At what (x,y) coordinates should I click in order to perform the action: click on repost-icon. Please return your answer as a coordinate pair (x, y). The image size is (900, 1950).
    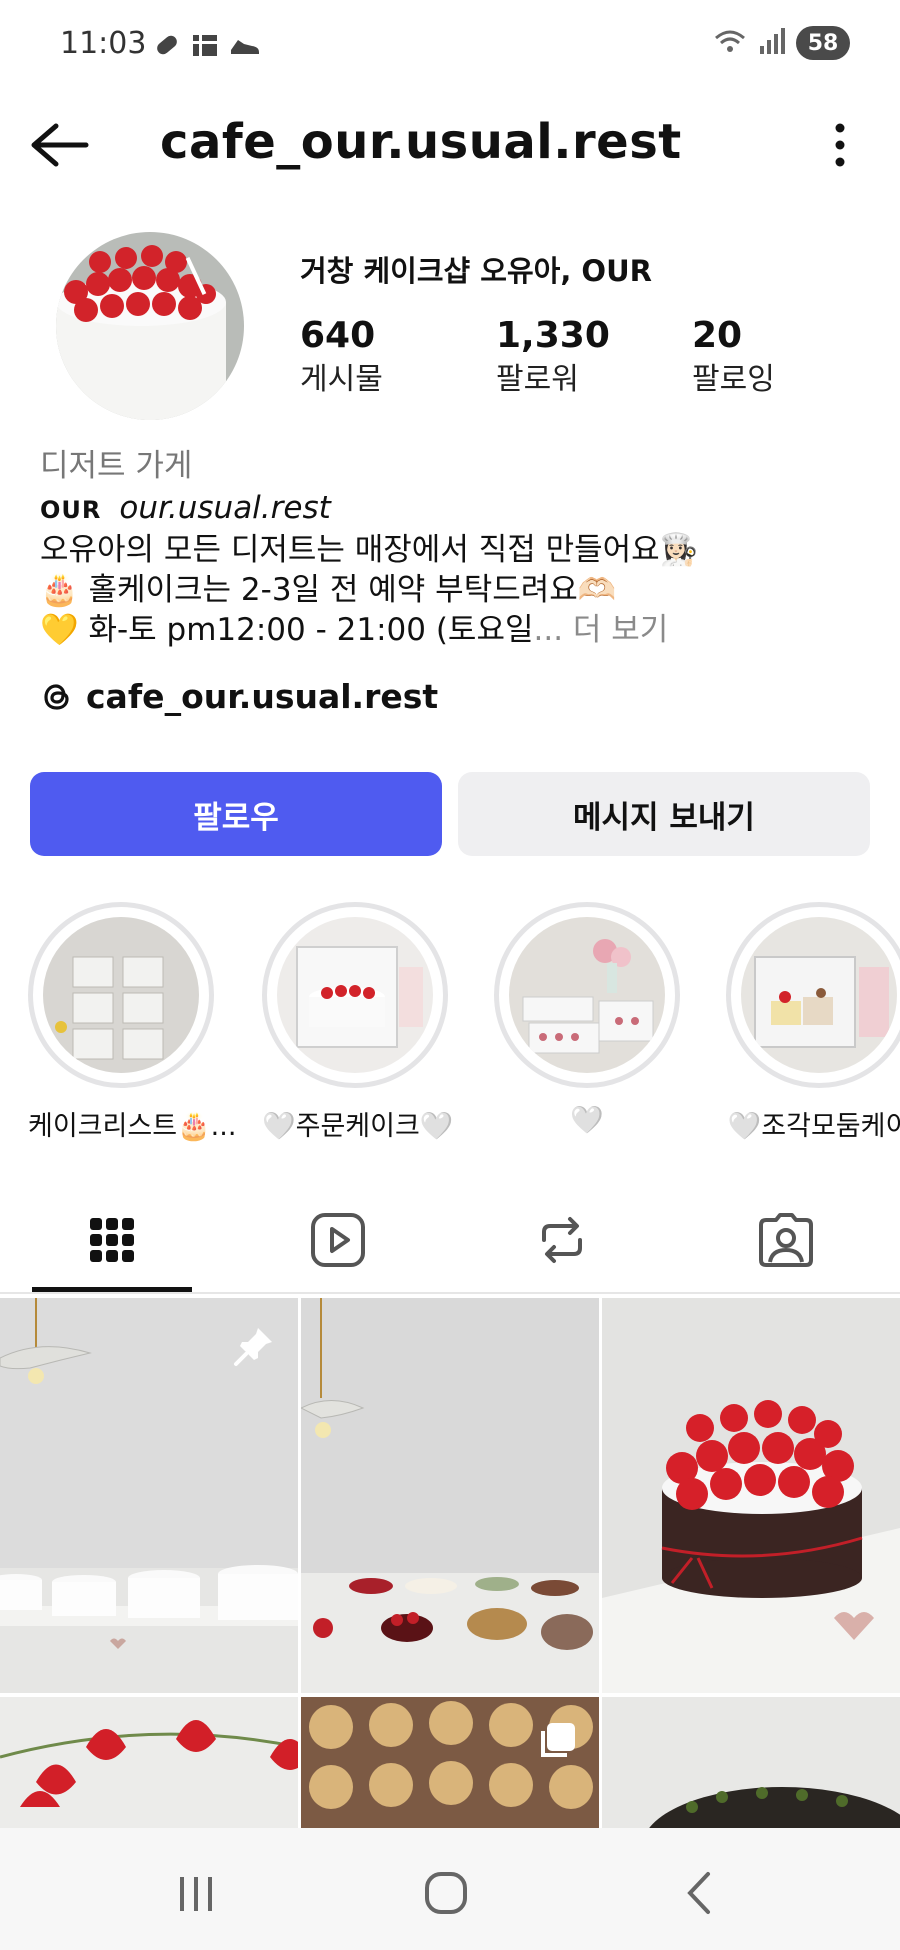
    Looking at the image, I should click on (562, 1240).